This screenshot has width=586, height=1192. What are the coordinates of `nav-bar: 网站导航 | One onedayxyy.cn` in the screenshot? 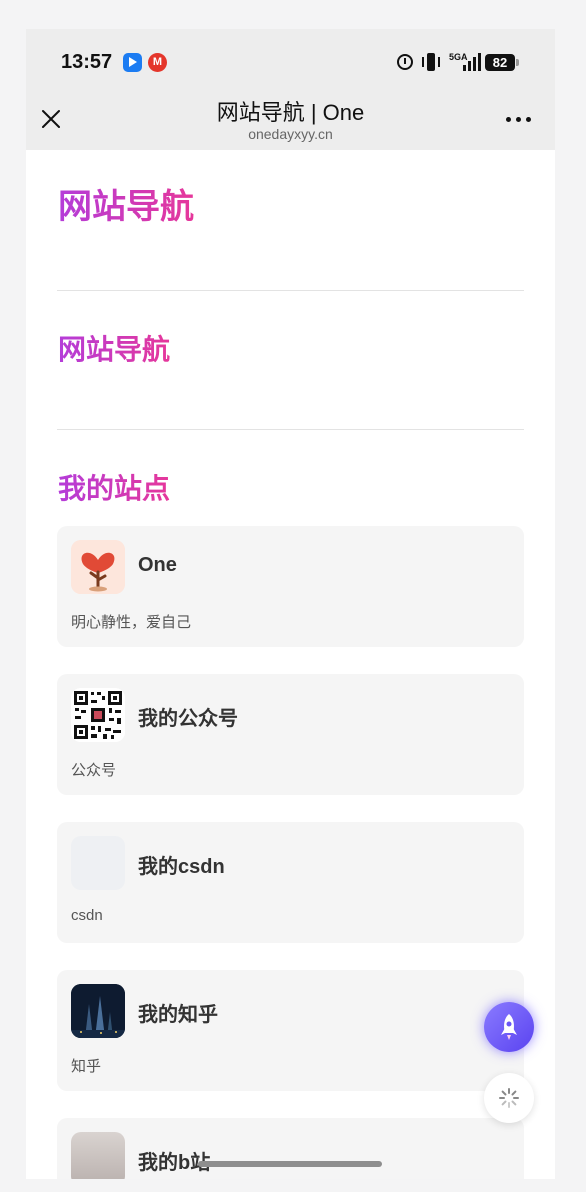 It's located at (290, 121).